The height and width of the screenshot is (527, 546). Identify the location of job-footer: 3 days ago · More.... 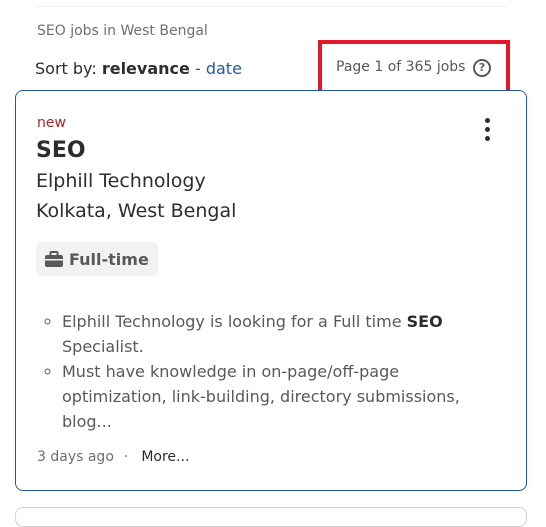
(113, 457).